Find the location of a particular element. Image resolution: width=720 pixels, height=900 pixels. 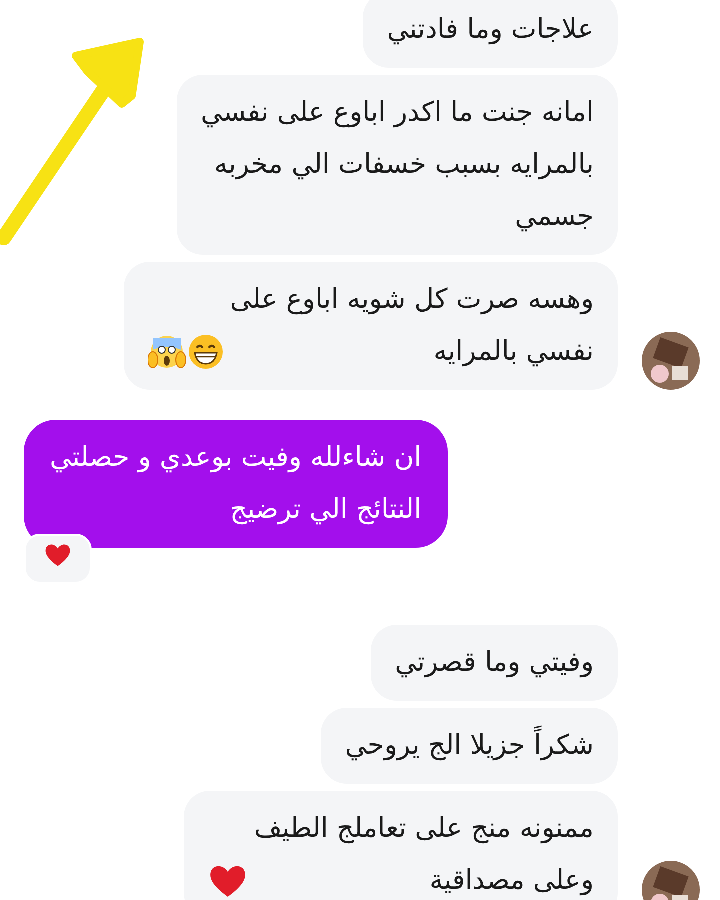

reaction-badge is located at coordinates (58, 559).